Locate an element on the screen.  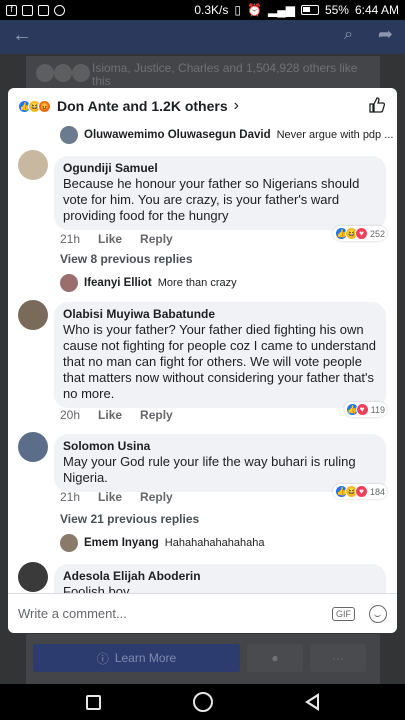
recent-apps-icon is located at coordinates (93, 702).